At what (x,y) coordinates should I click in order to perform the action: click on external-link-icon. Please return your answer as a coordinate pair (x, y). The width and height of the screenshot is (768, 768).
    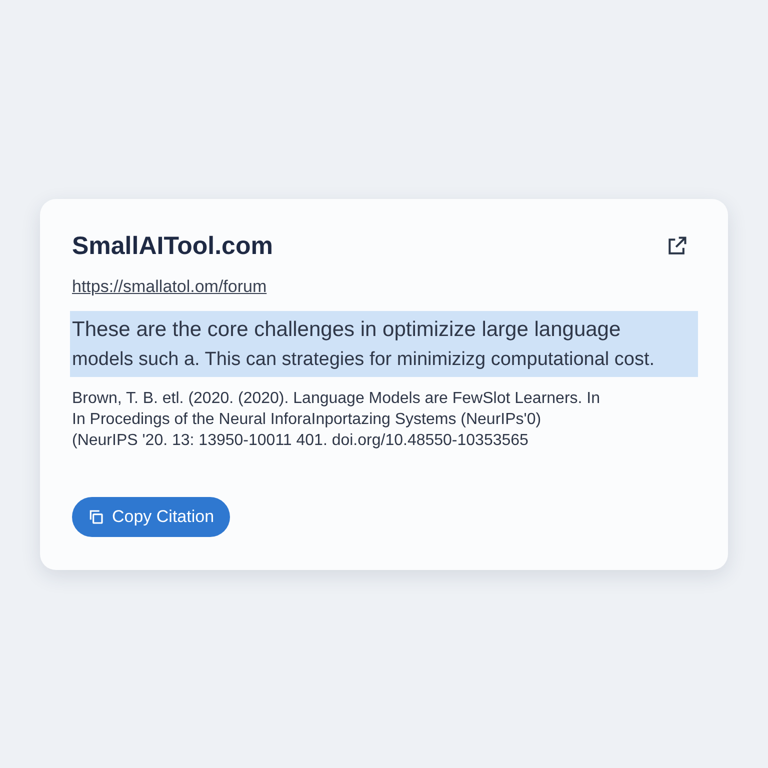
    Looking at the image, I should click on (677, 245).